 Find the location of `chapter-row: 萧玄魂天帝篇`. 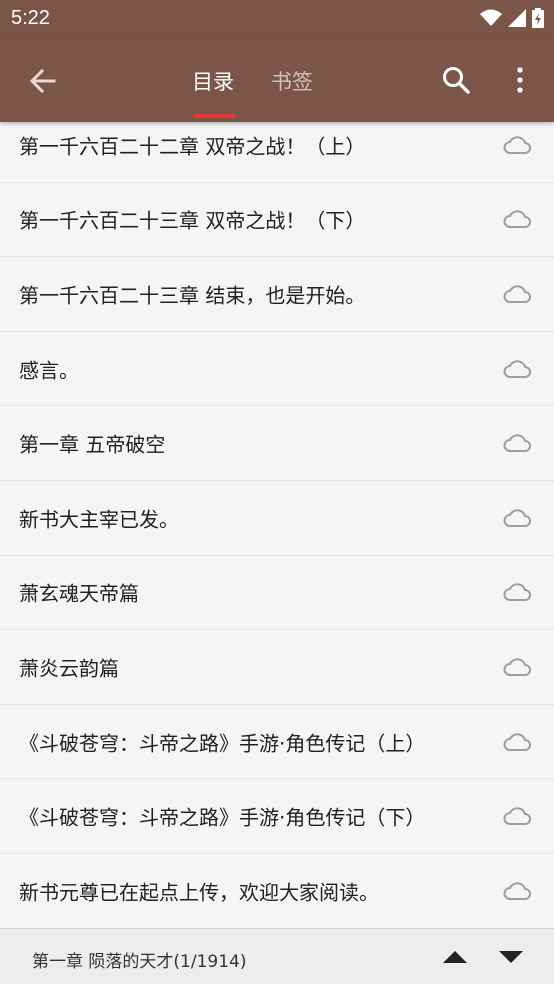

chapter-row: 萧玄魂天帝篇 is located at coordinates (277, 593).